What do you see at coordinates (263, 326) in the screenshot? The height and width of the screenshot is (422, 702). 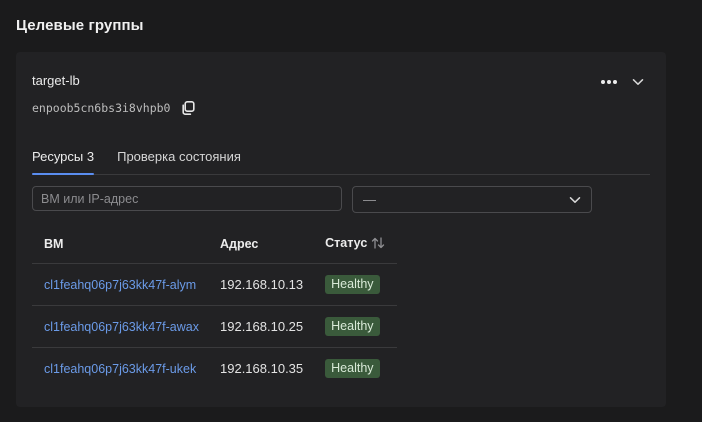 I see `cell-address: 192.168.10.25` at bounding box center [263, 326].